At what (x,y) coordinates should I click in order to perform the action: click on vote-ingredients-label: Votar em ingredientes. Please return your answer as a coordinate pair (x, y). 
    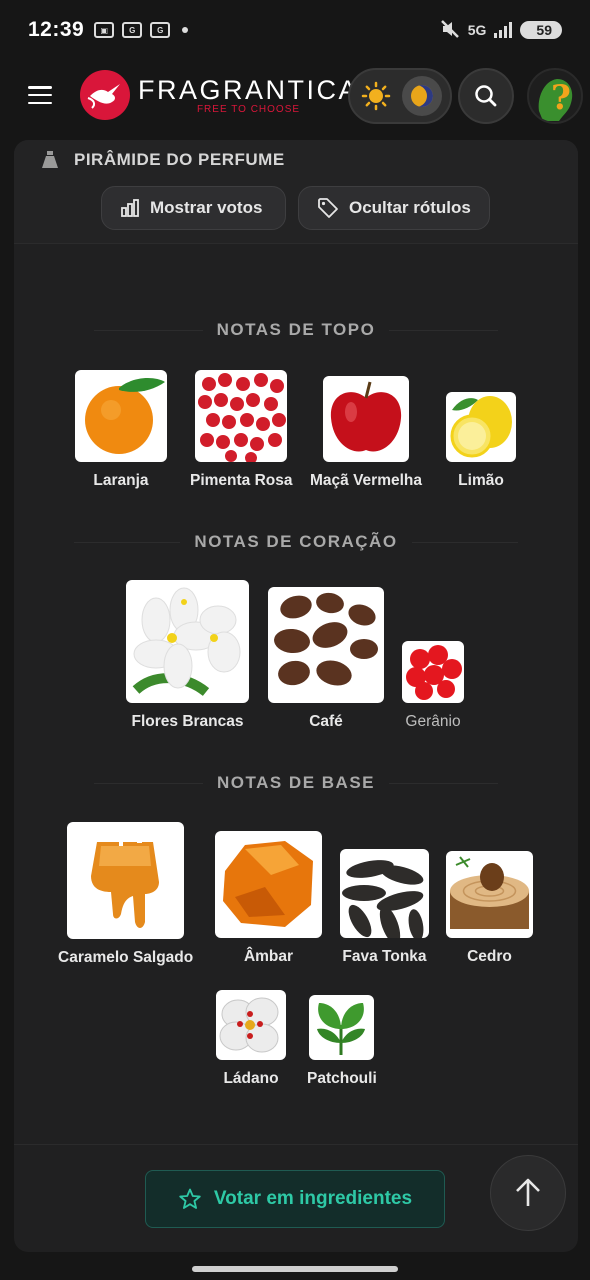
    Looking at the image, I should click on (313, 1198).